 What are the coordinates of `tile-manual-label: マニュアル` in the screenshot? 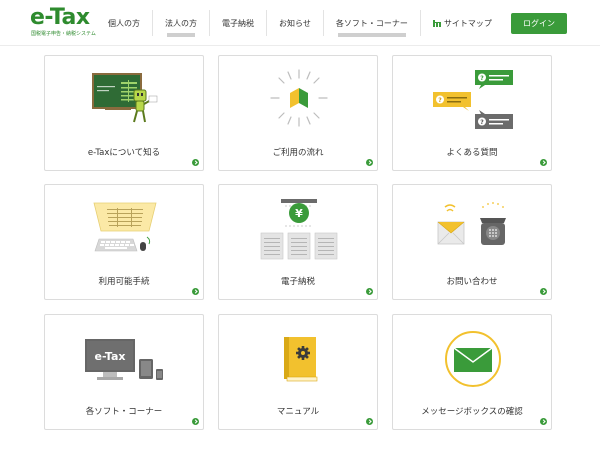 It's located at (298, 412).